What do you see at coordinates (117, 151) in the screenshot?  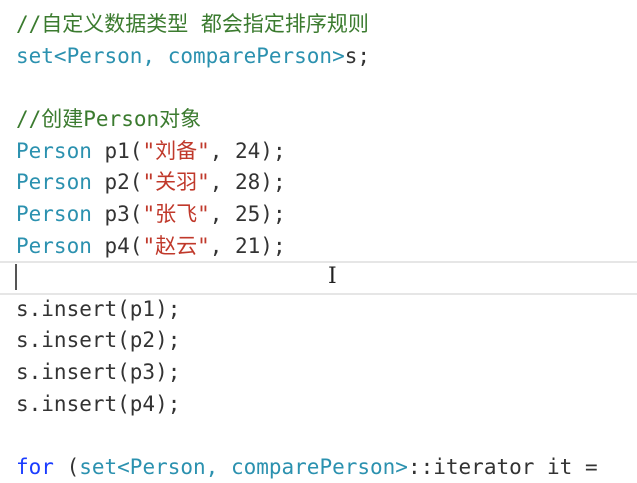 I see `plain-token: p1(` at bounding box center [117, 151].